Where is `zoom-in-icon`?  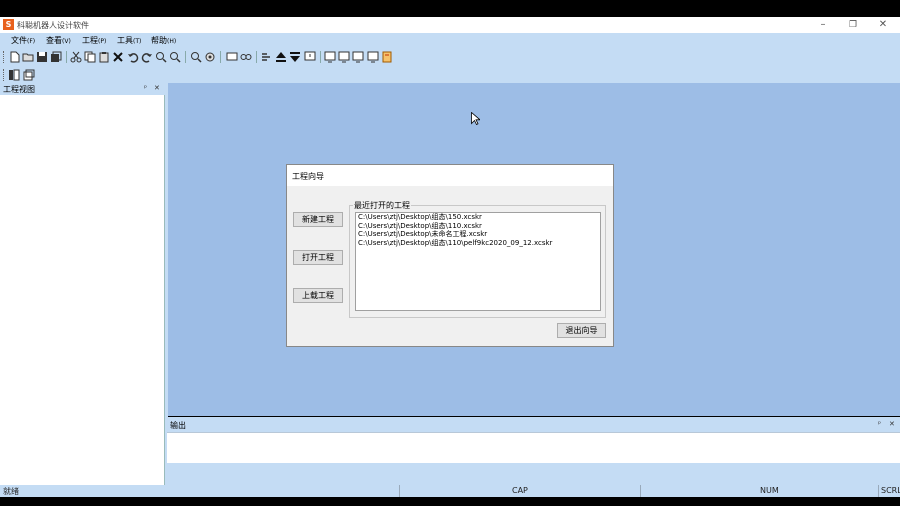
zoom-in-icon is located at coordinates (161, 57).